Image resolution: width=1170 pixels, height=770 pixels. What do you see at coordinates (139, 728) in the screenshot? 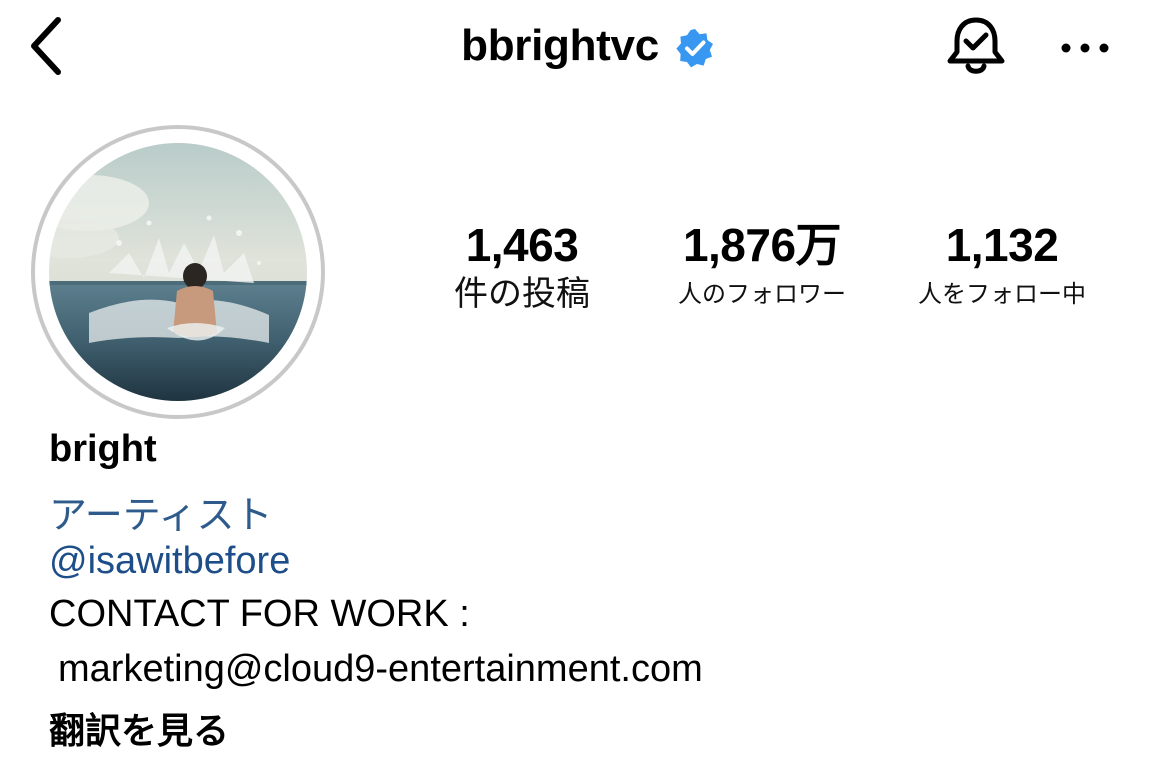
I see `see-translation-link: 翻訳を見る` at bounding box center [139, 728].